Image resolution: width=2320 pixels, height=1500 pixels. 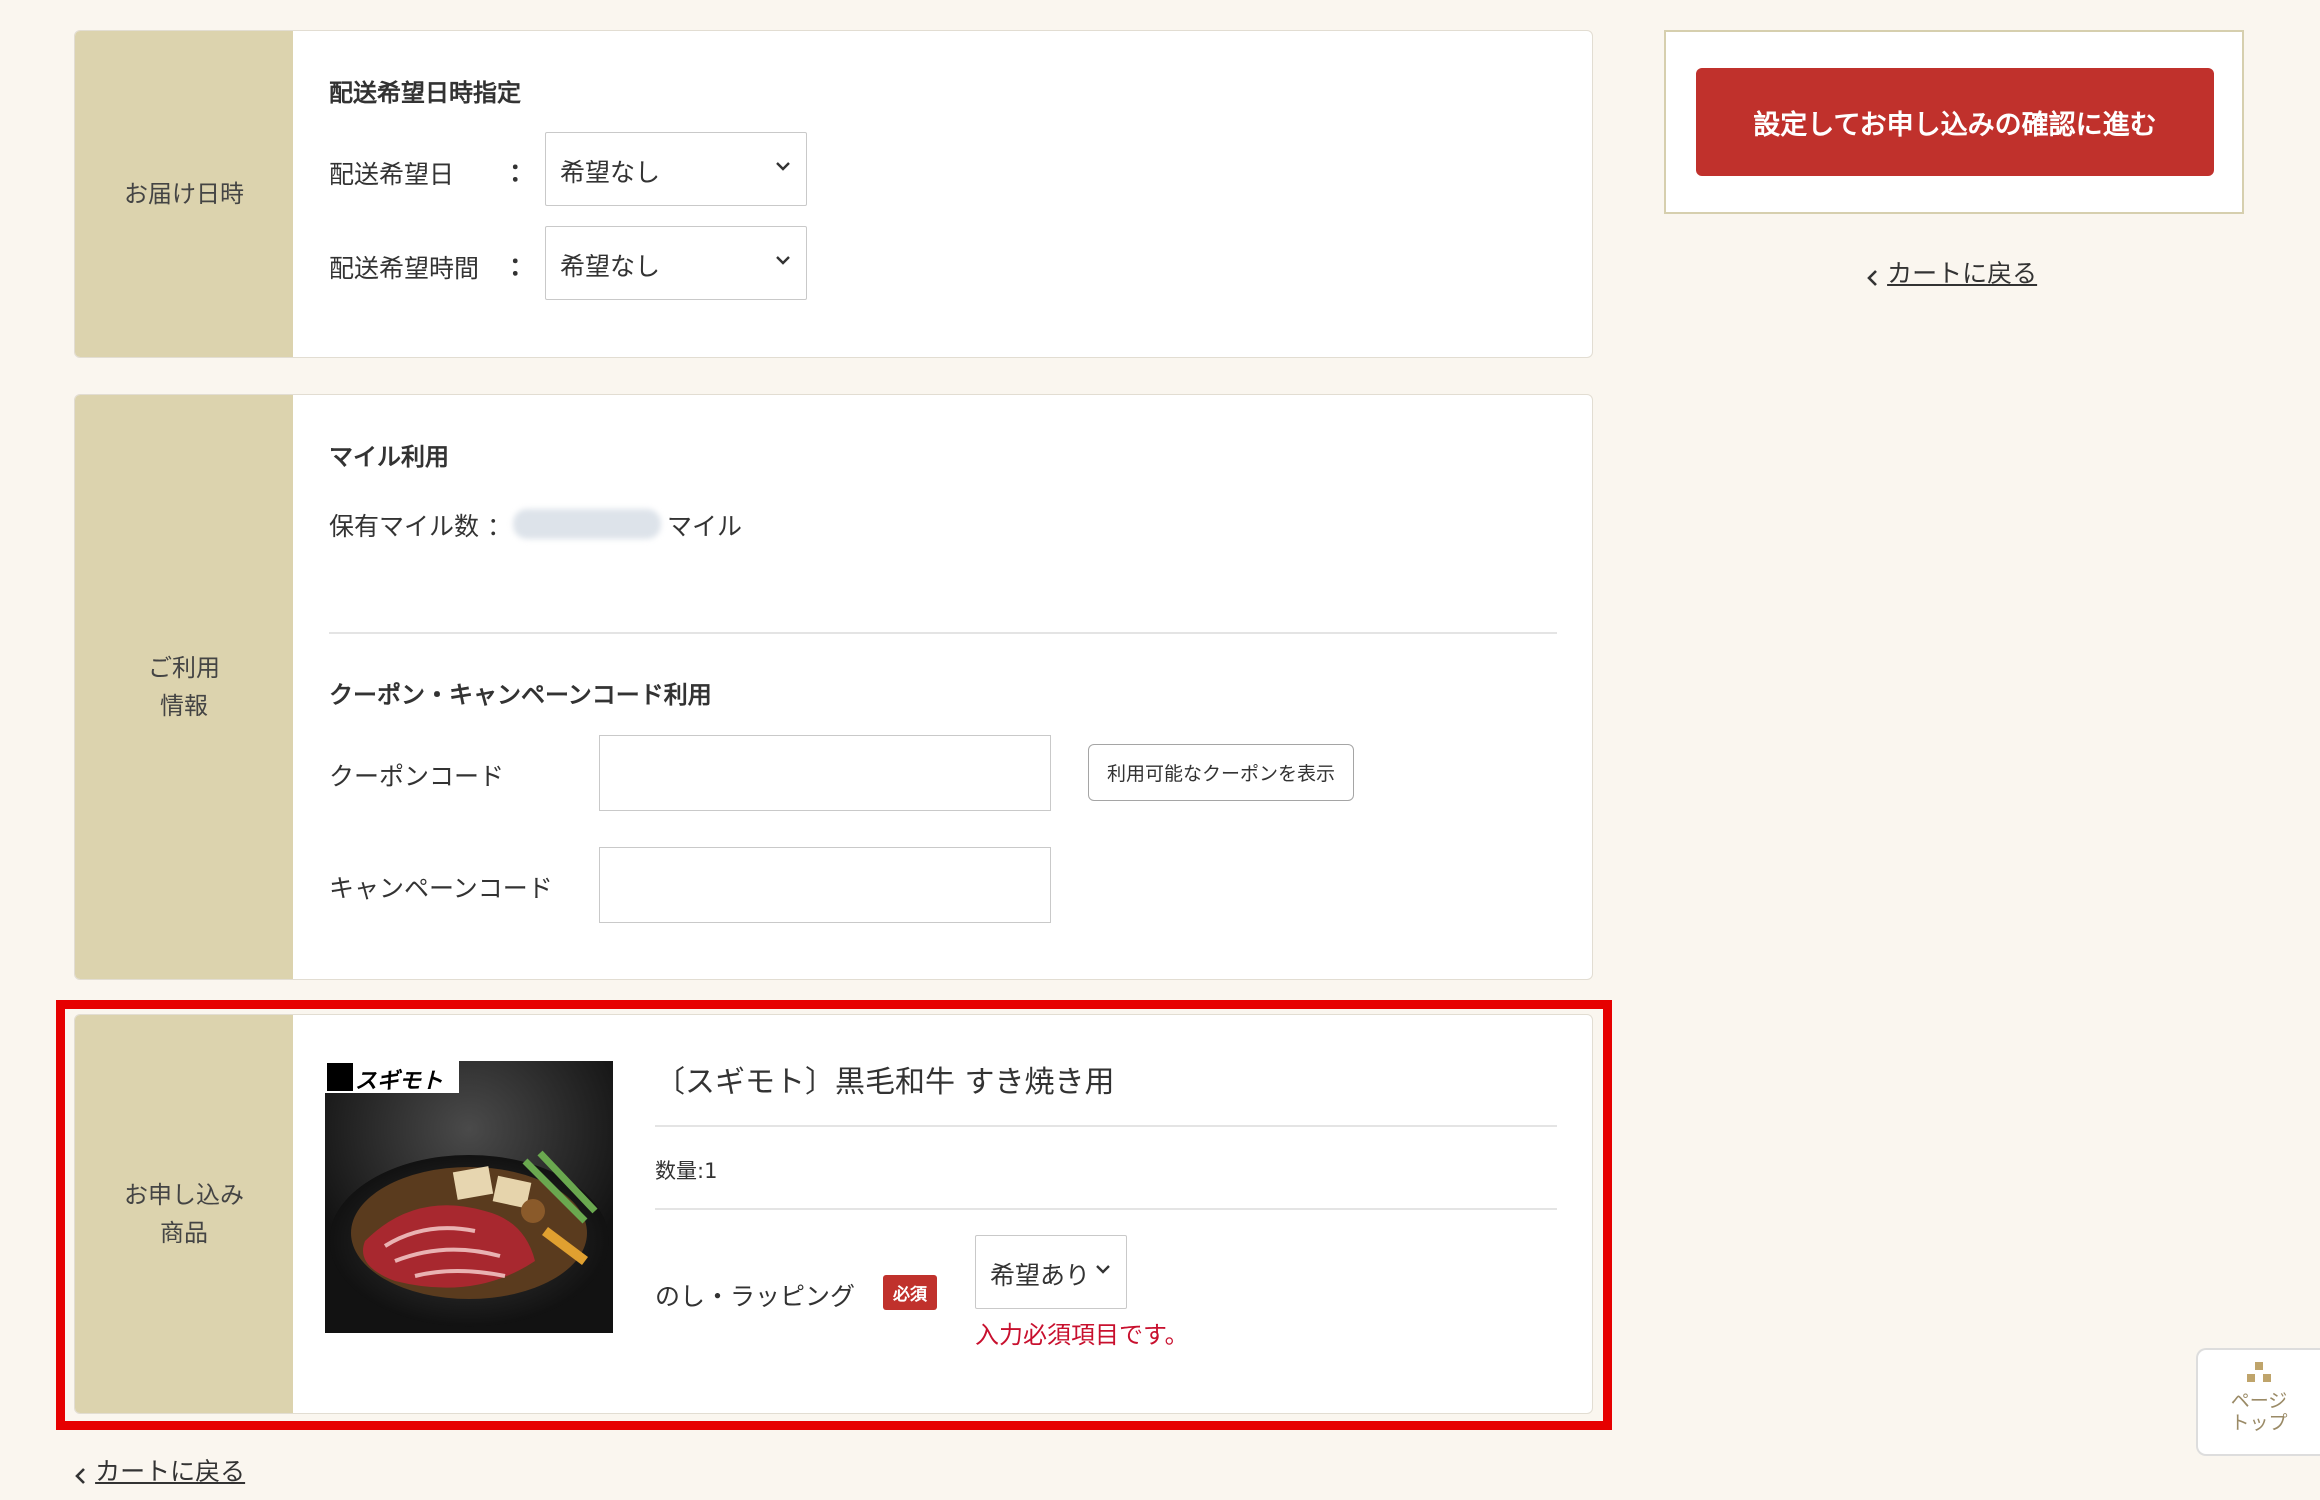 I want to click on mile-title: マイル利用, so click(x=389, y=457).